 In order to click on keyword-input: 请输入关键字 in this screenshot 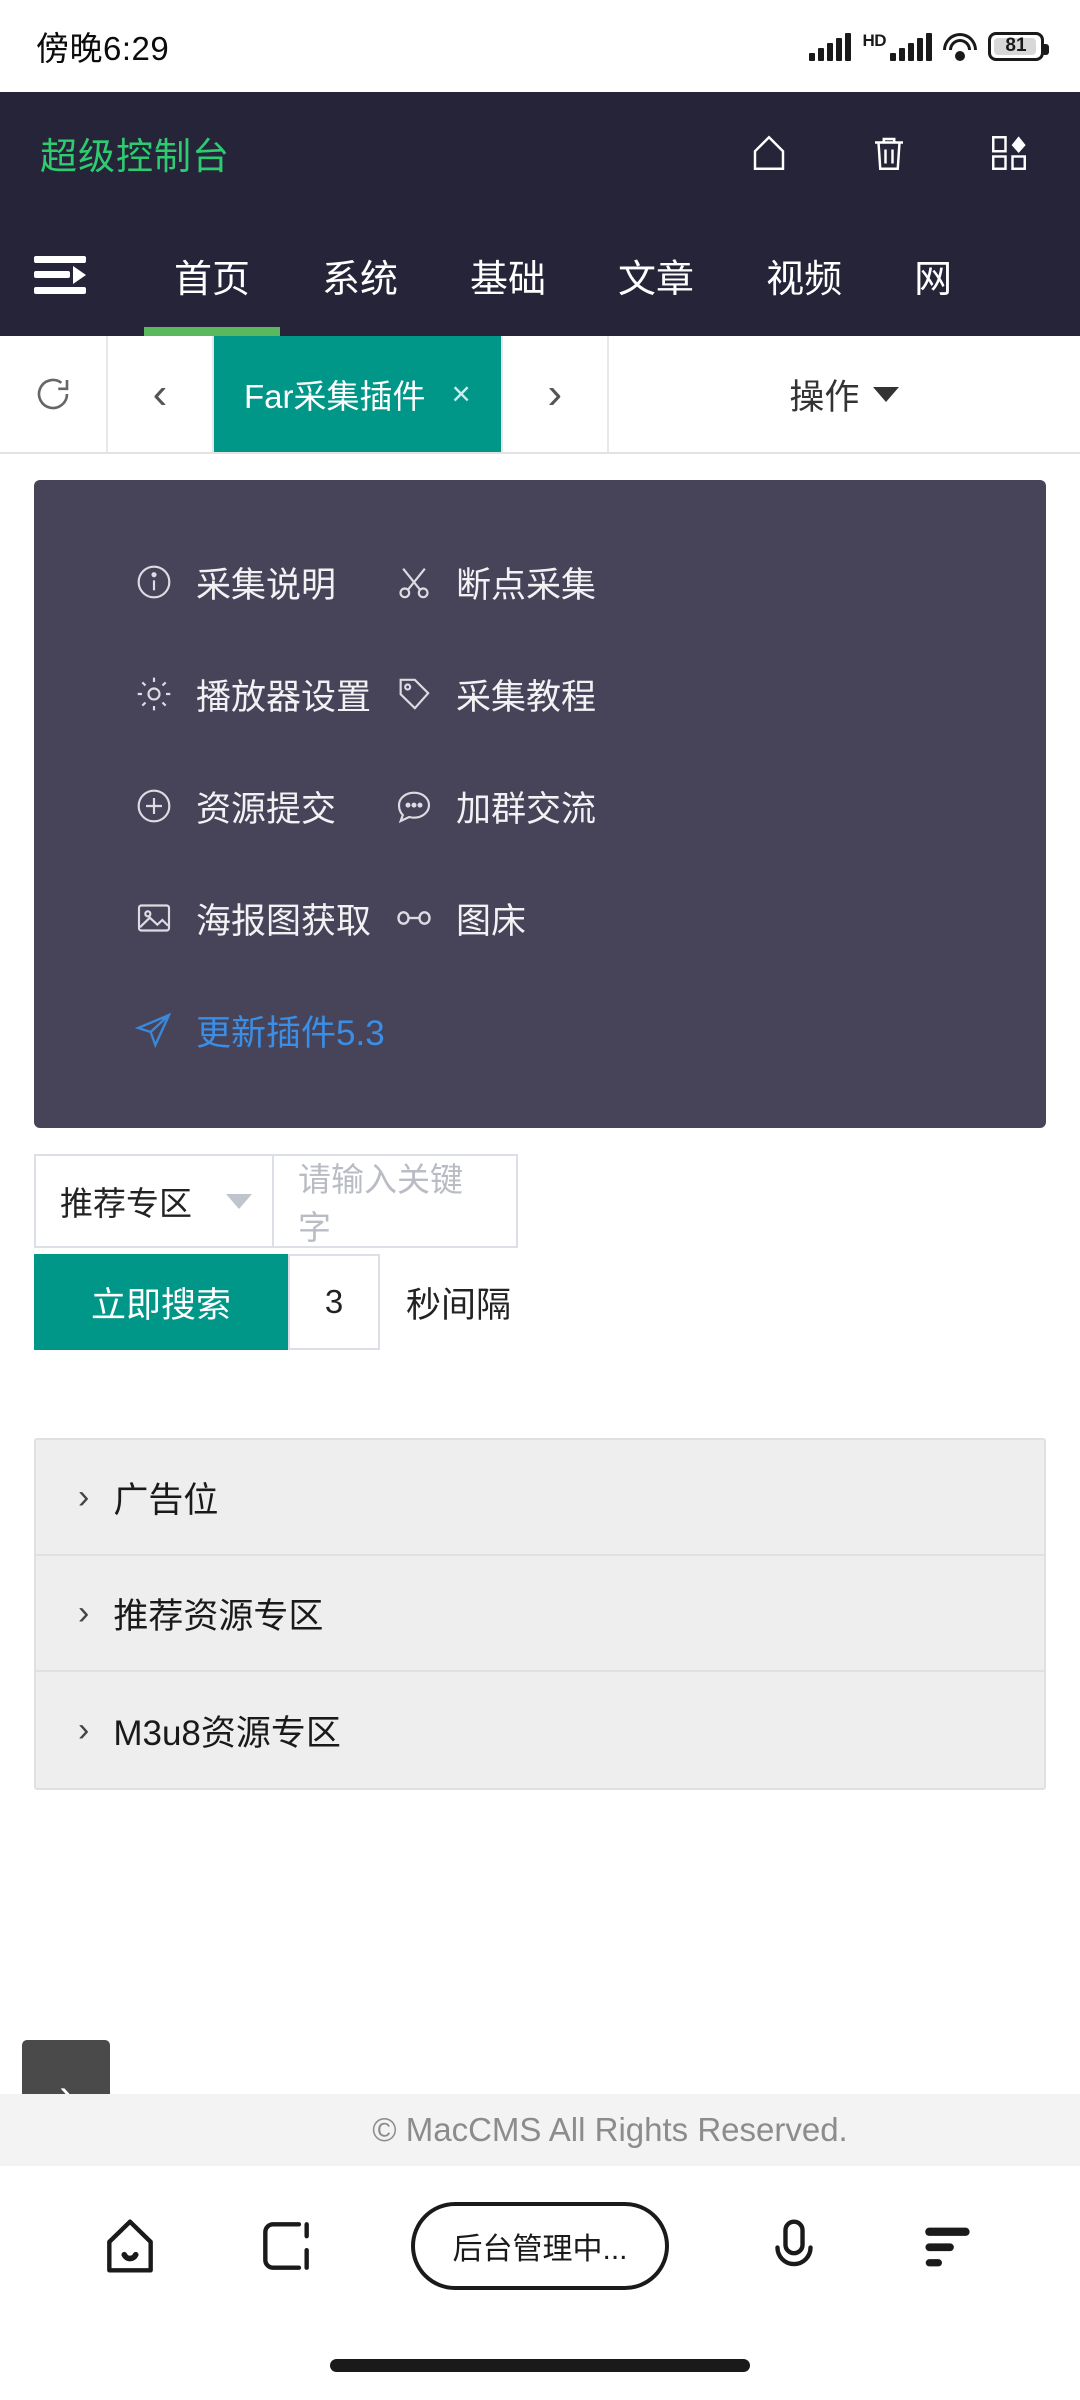, I will do `click(396, 1201)`.